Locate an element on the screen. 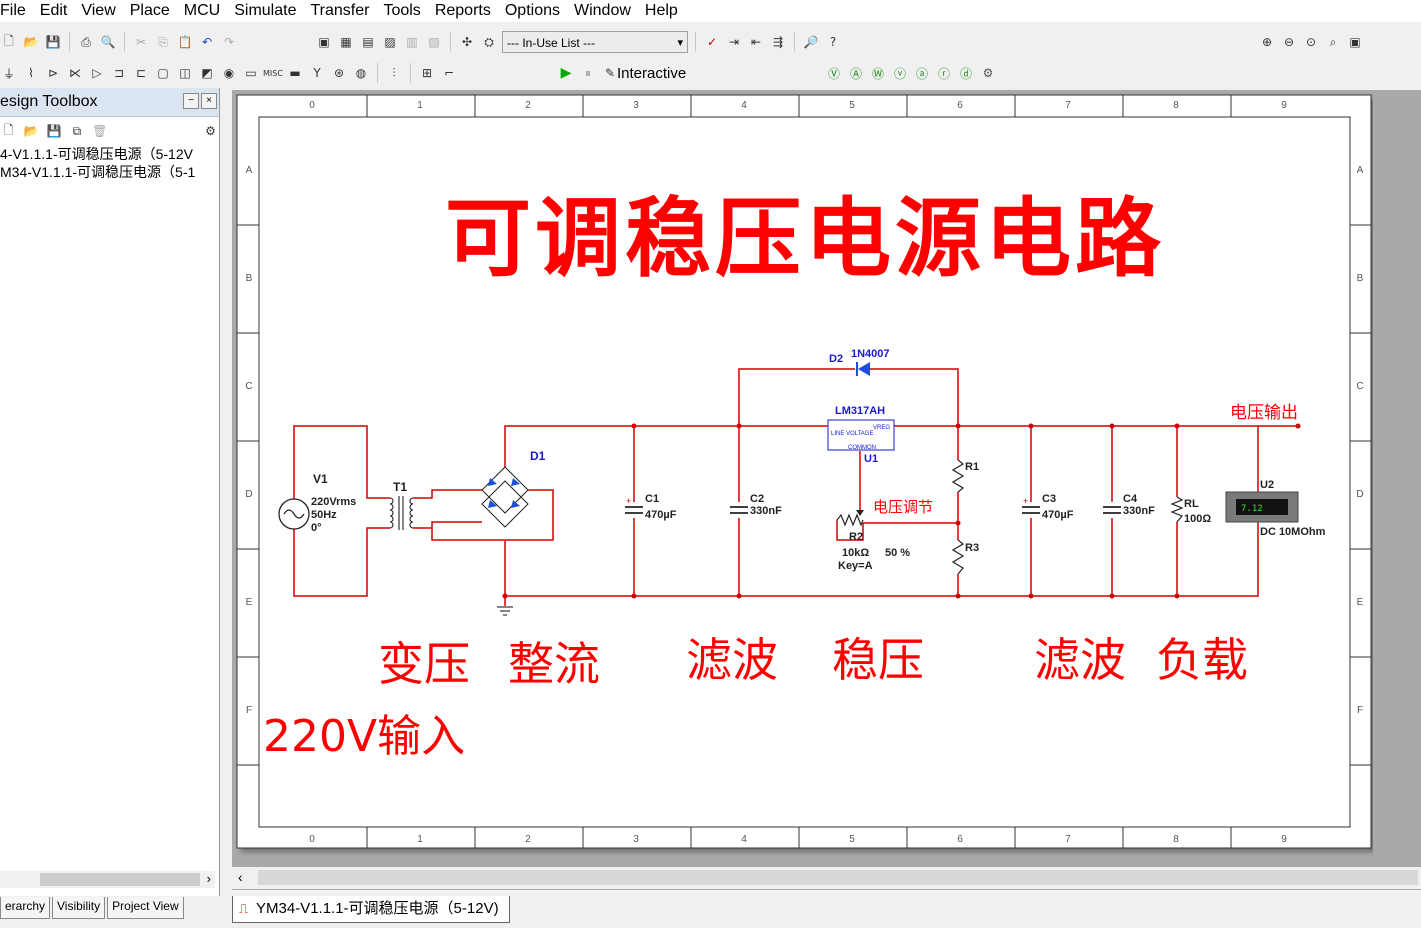 This screenshot has width=1421, height=928. menu-mcu: MCU is located at coordinates (202, 11).